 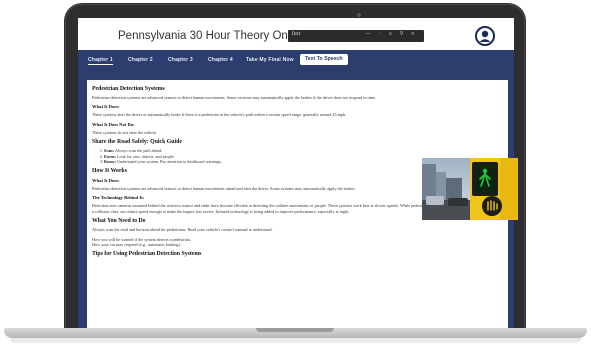 I want to click on crosswalk-signal-photo, so click(x=470, y=189).